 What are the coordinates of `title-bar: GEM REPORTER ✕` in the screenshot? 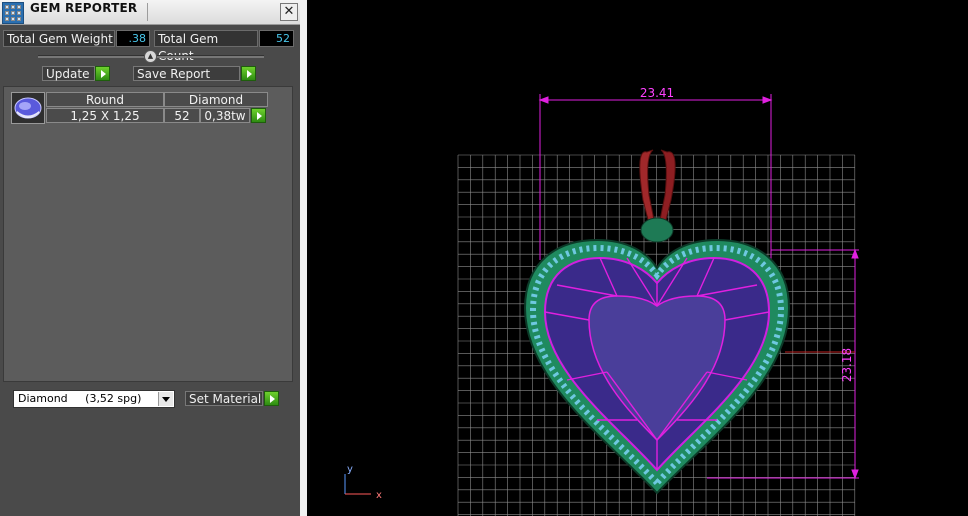 It's located at (150, 12).